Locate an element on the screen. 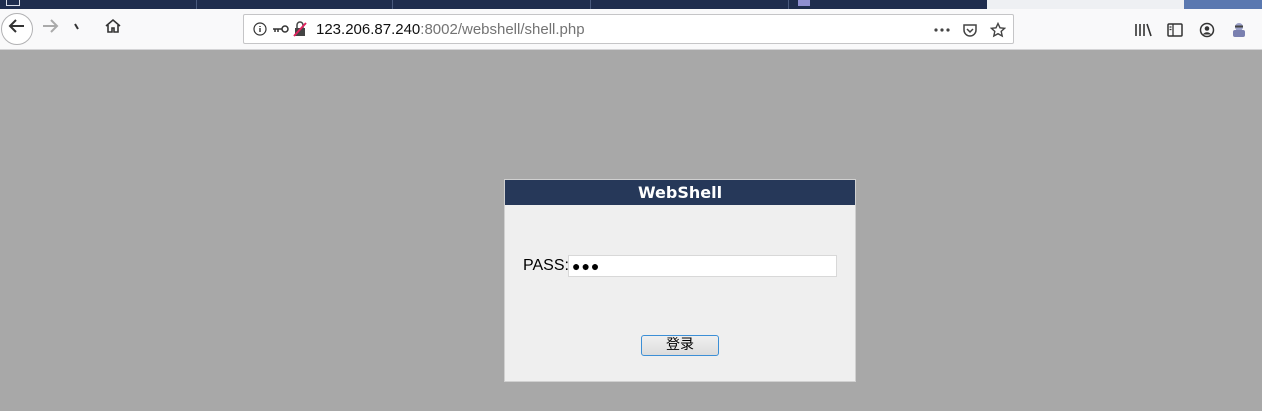  key-icon is located at coordinates (280, 29).